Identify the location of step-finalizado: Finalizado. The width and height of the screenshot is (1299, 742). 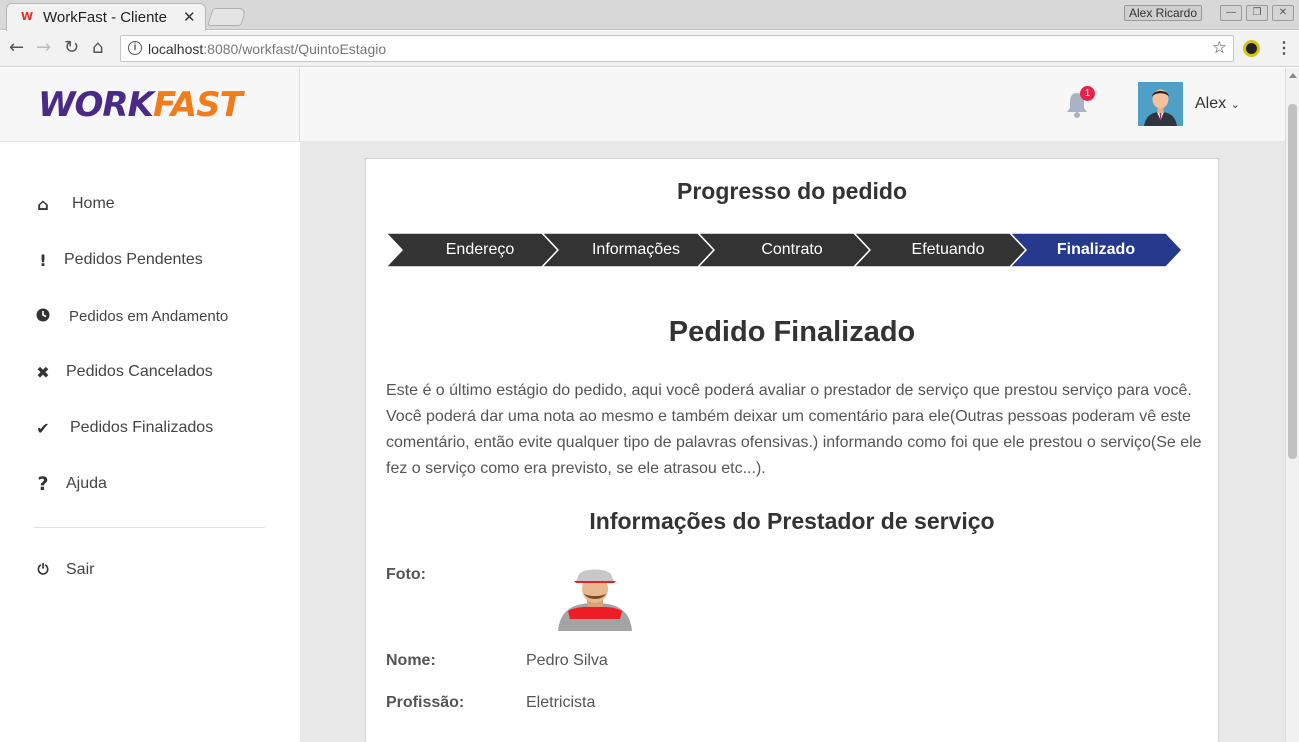
(1096, 249).